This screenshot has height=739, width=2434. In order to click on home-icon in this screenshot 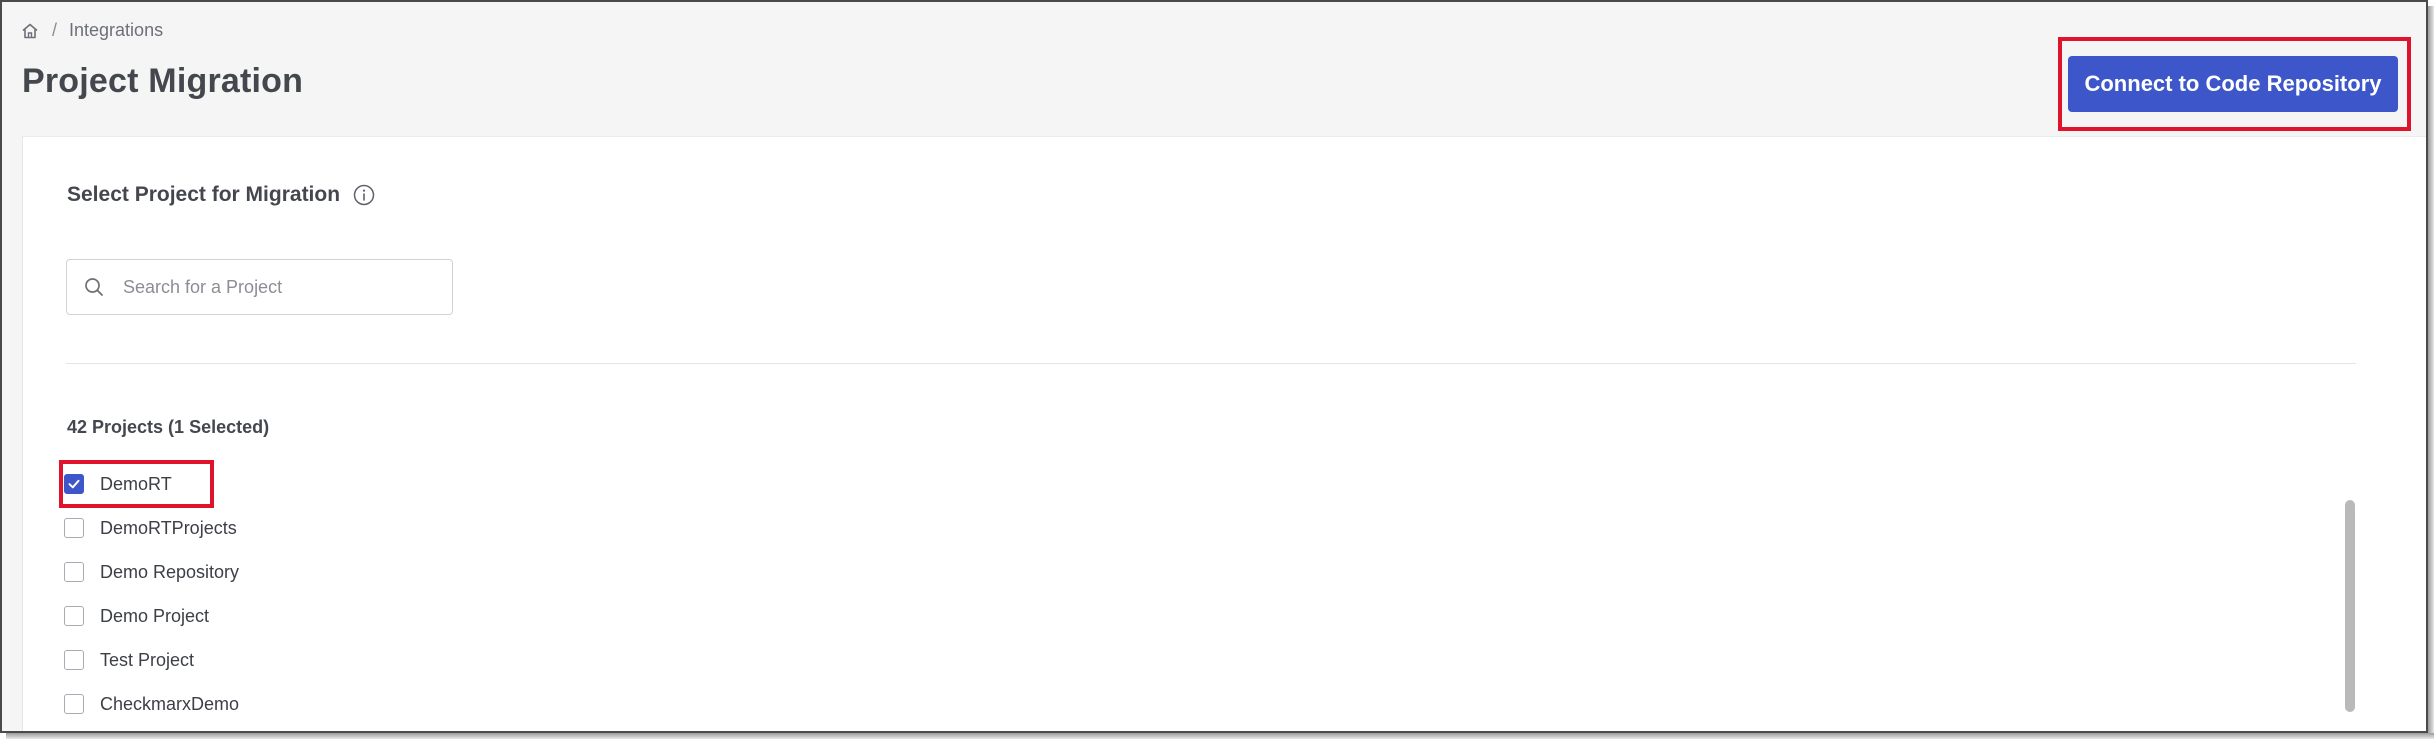, I will do `click(30, 31)`.